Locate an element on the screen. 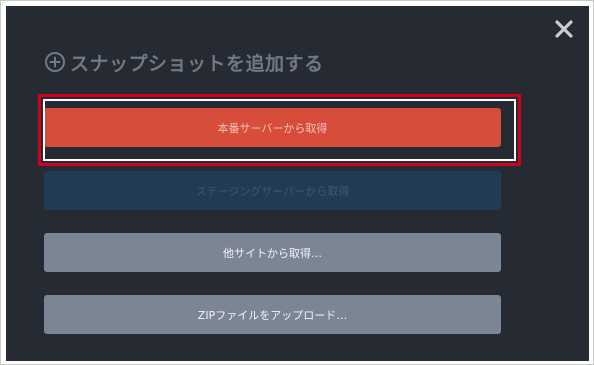 Image resolution: width=594 pixels, height=365 pixels. get-from-production-button: 本番サーバーから取得 is located at coordinates (272, 127).